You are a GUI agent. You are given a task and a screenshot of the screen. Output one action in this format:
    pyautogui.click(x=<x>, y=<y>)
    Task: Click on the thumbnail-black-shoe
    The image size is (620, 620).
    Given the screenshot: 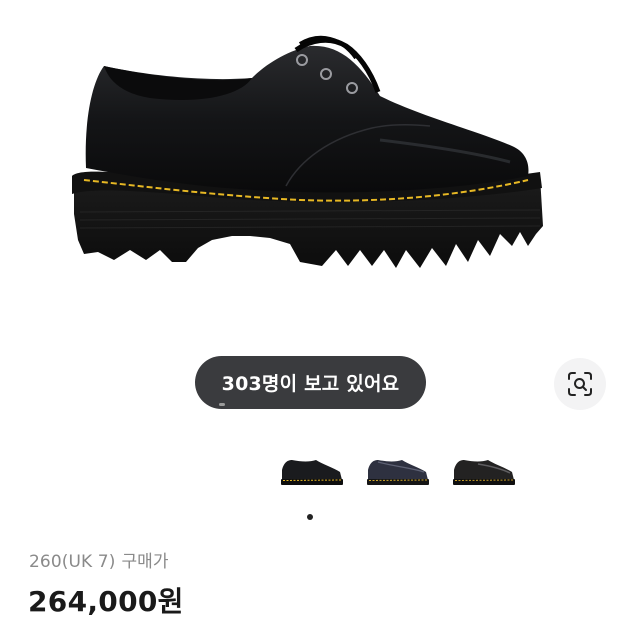 What is the action you would take?
    pyautogui.click(x=312, y=472)
    